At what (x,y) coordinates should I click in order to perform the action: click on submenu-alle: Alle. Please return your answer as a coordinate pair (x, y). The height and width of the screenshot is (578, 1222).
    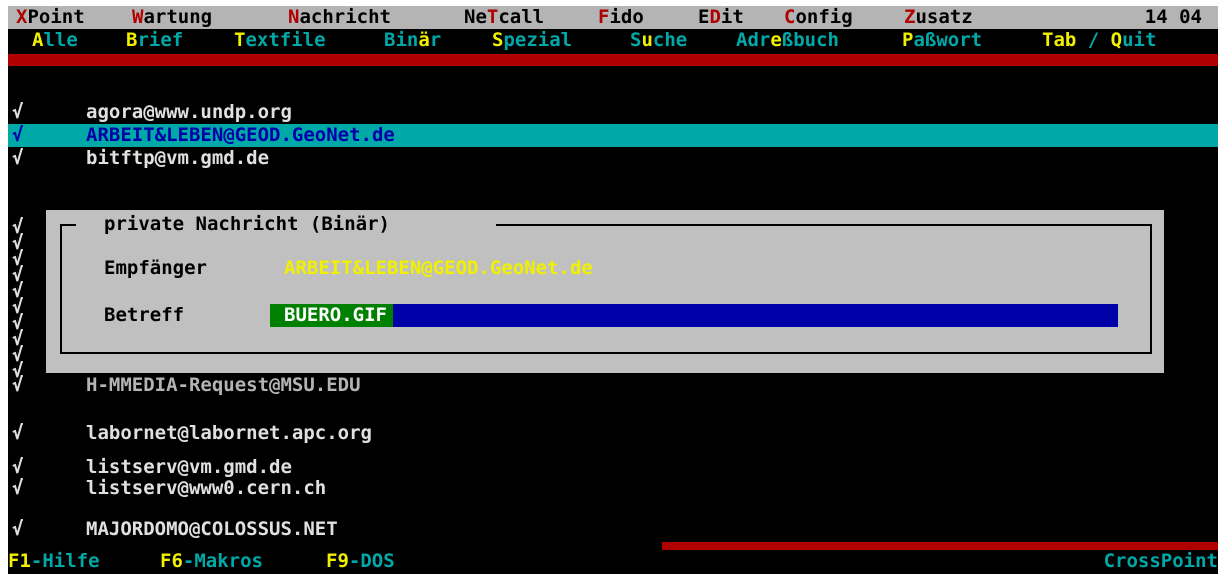
    Looking at the image, I should click on (55, 40).